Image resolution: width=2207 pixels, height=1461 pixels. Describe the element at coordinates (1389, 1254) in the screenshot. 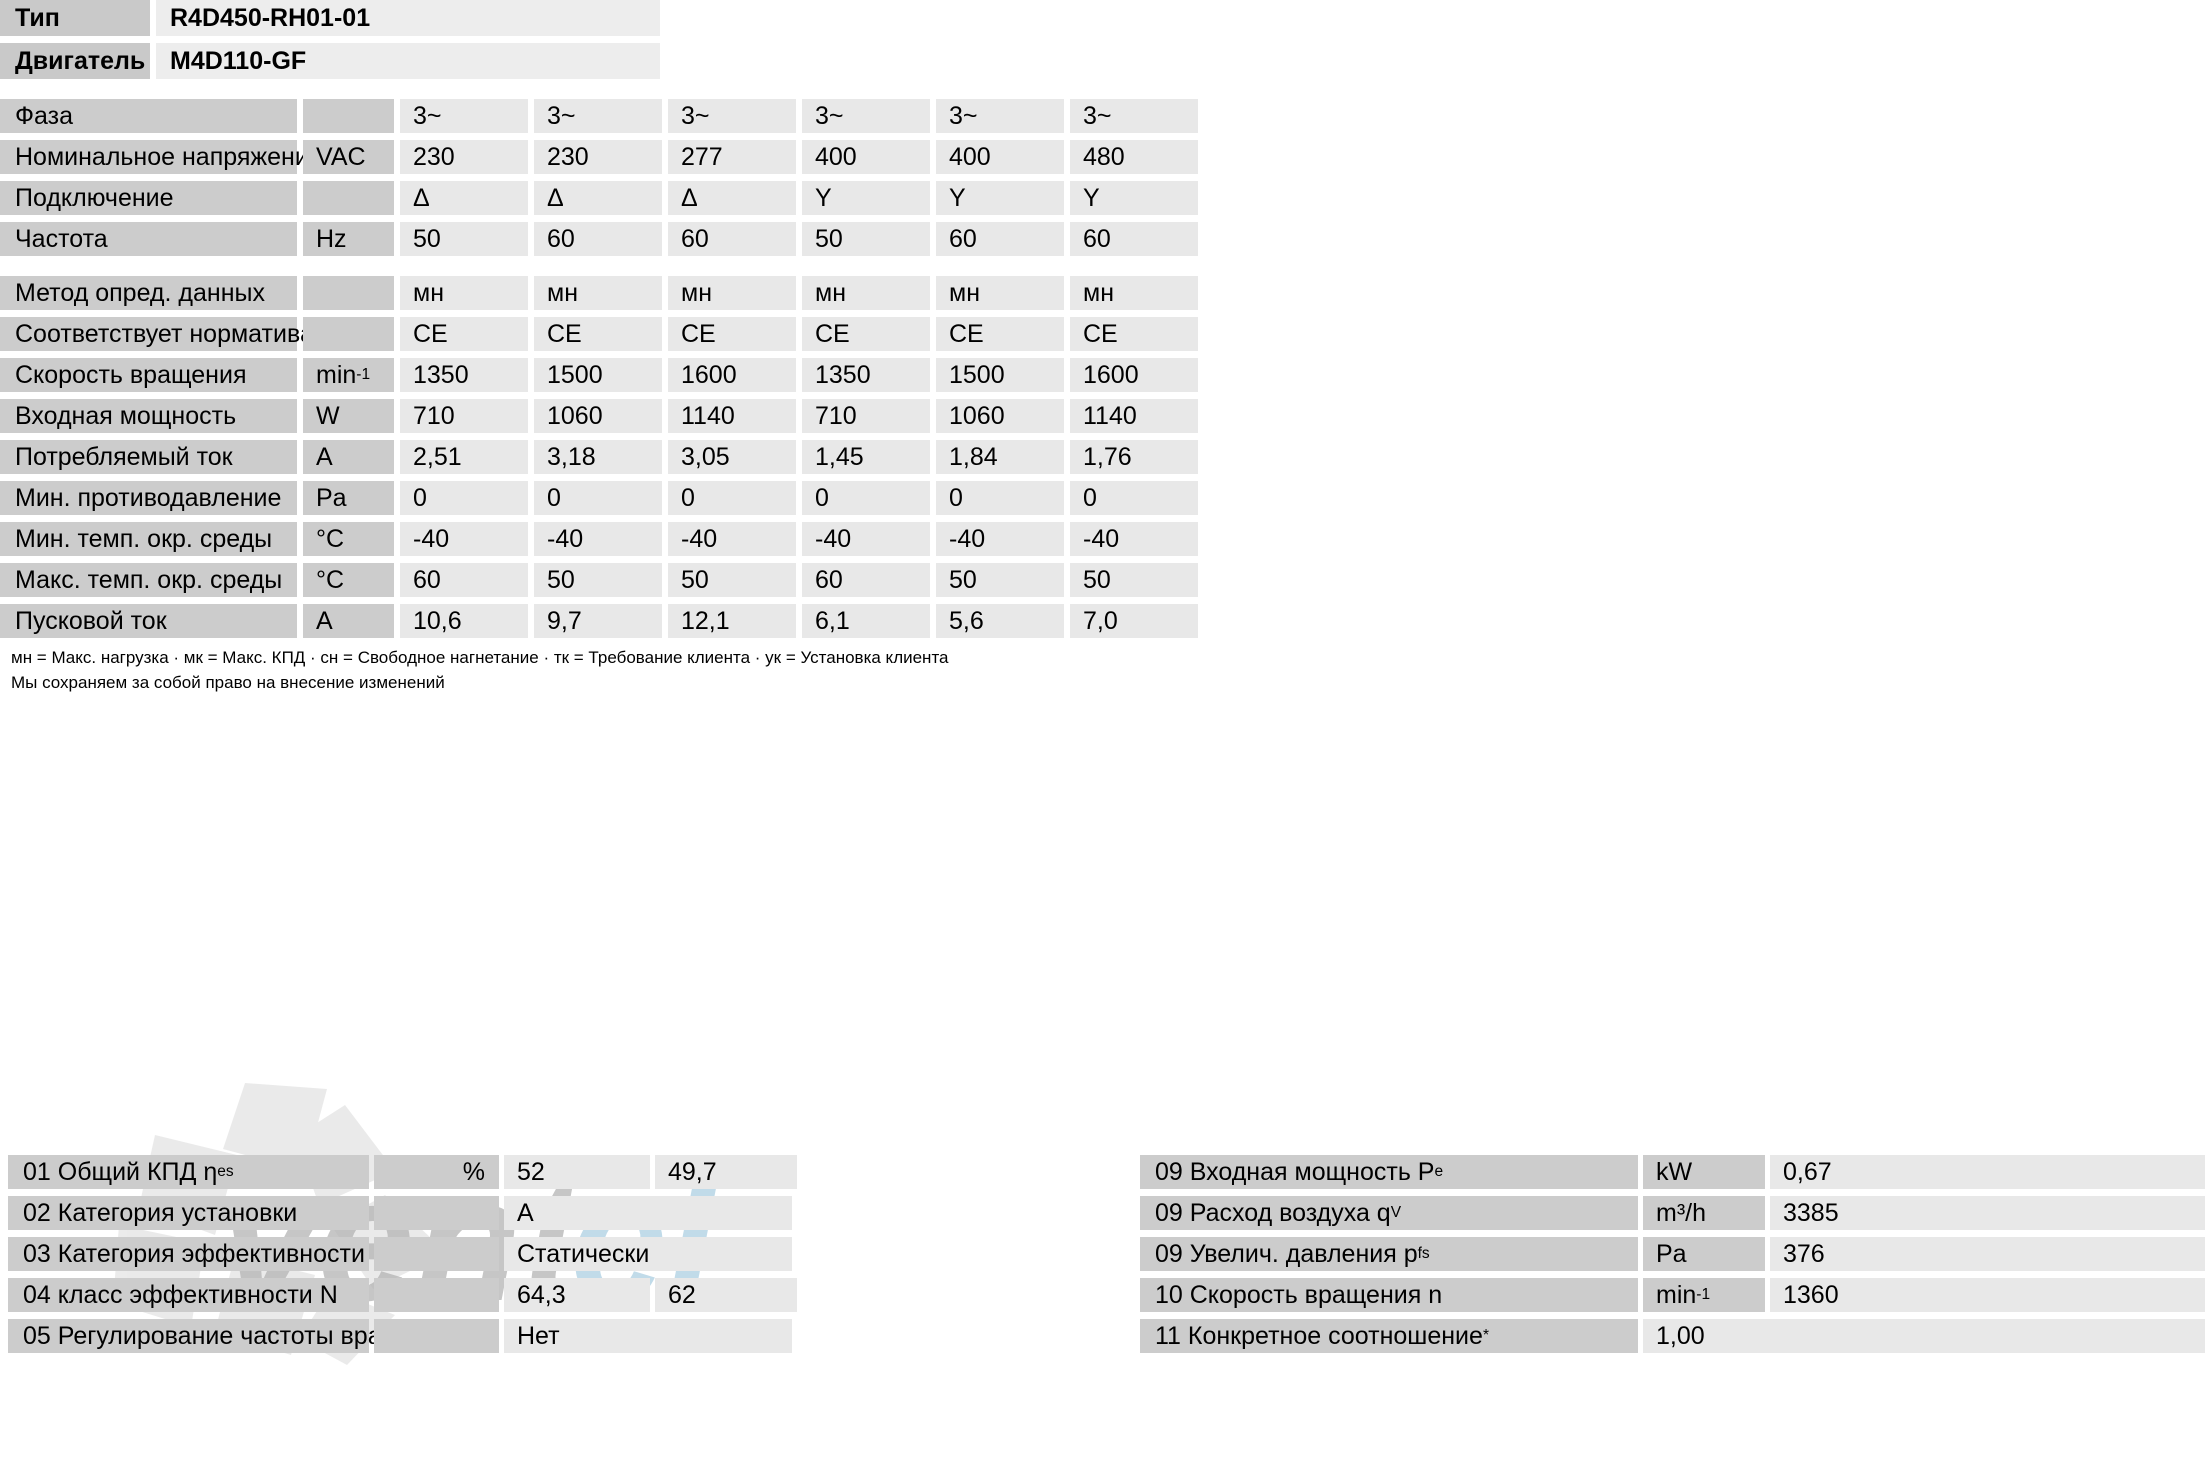

I see `erp-row-label: 09 Увелич. давления p fs` at that location.